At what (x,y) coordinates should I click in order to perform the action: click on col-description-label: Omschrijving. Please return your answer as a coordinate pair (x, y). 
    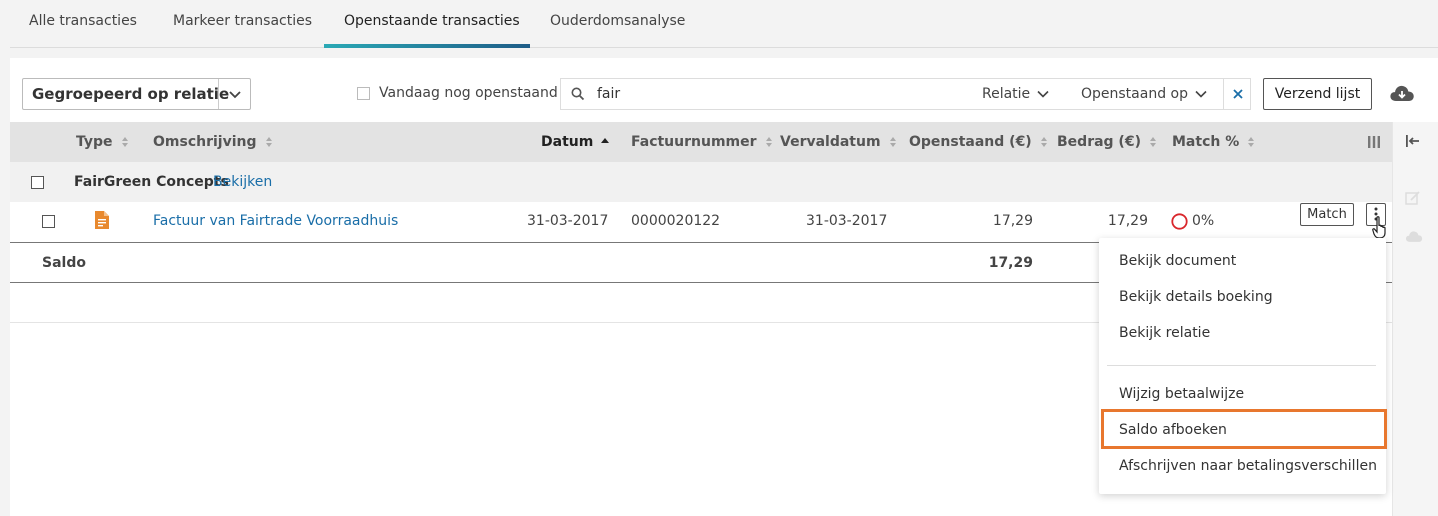
    Looking at the image, I should click on (205, 142).